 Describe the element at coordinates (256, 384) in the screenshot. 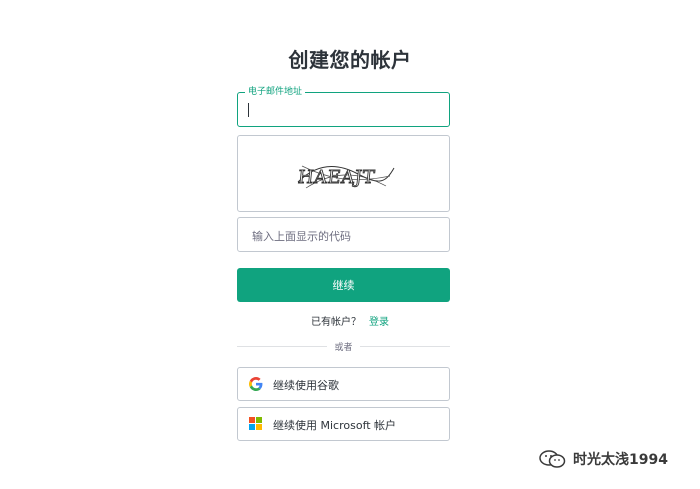

I see `google-logo-icon` at that location.